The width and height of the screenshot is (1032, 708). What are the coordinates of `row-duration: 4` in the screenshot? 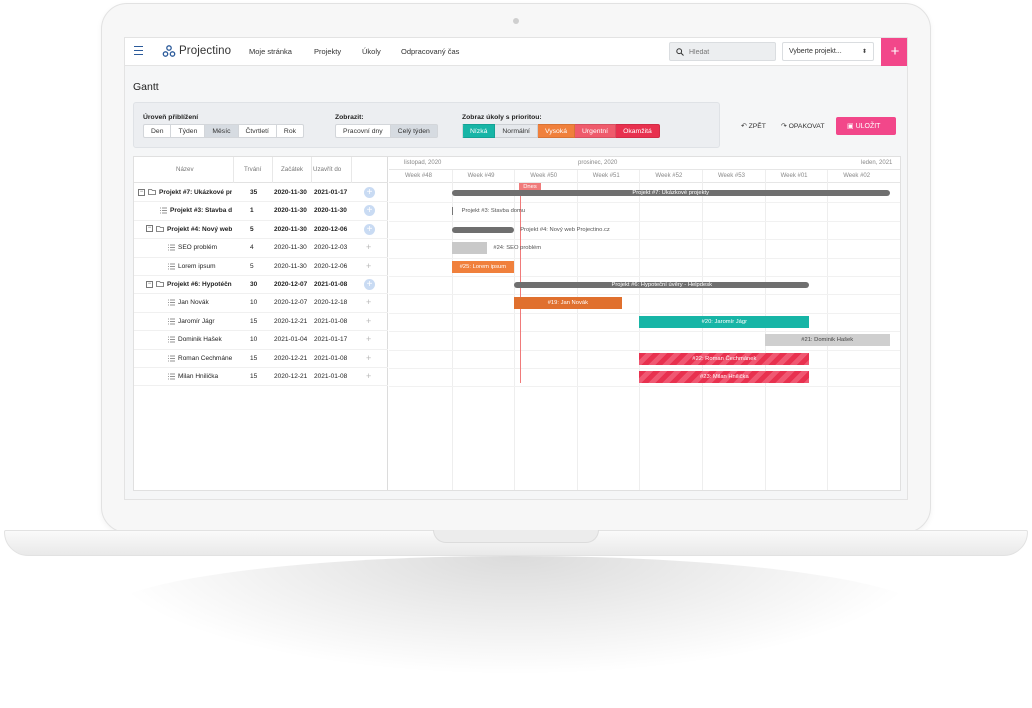 It's located at (252, 248).